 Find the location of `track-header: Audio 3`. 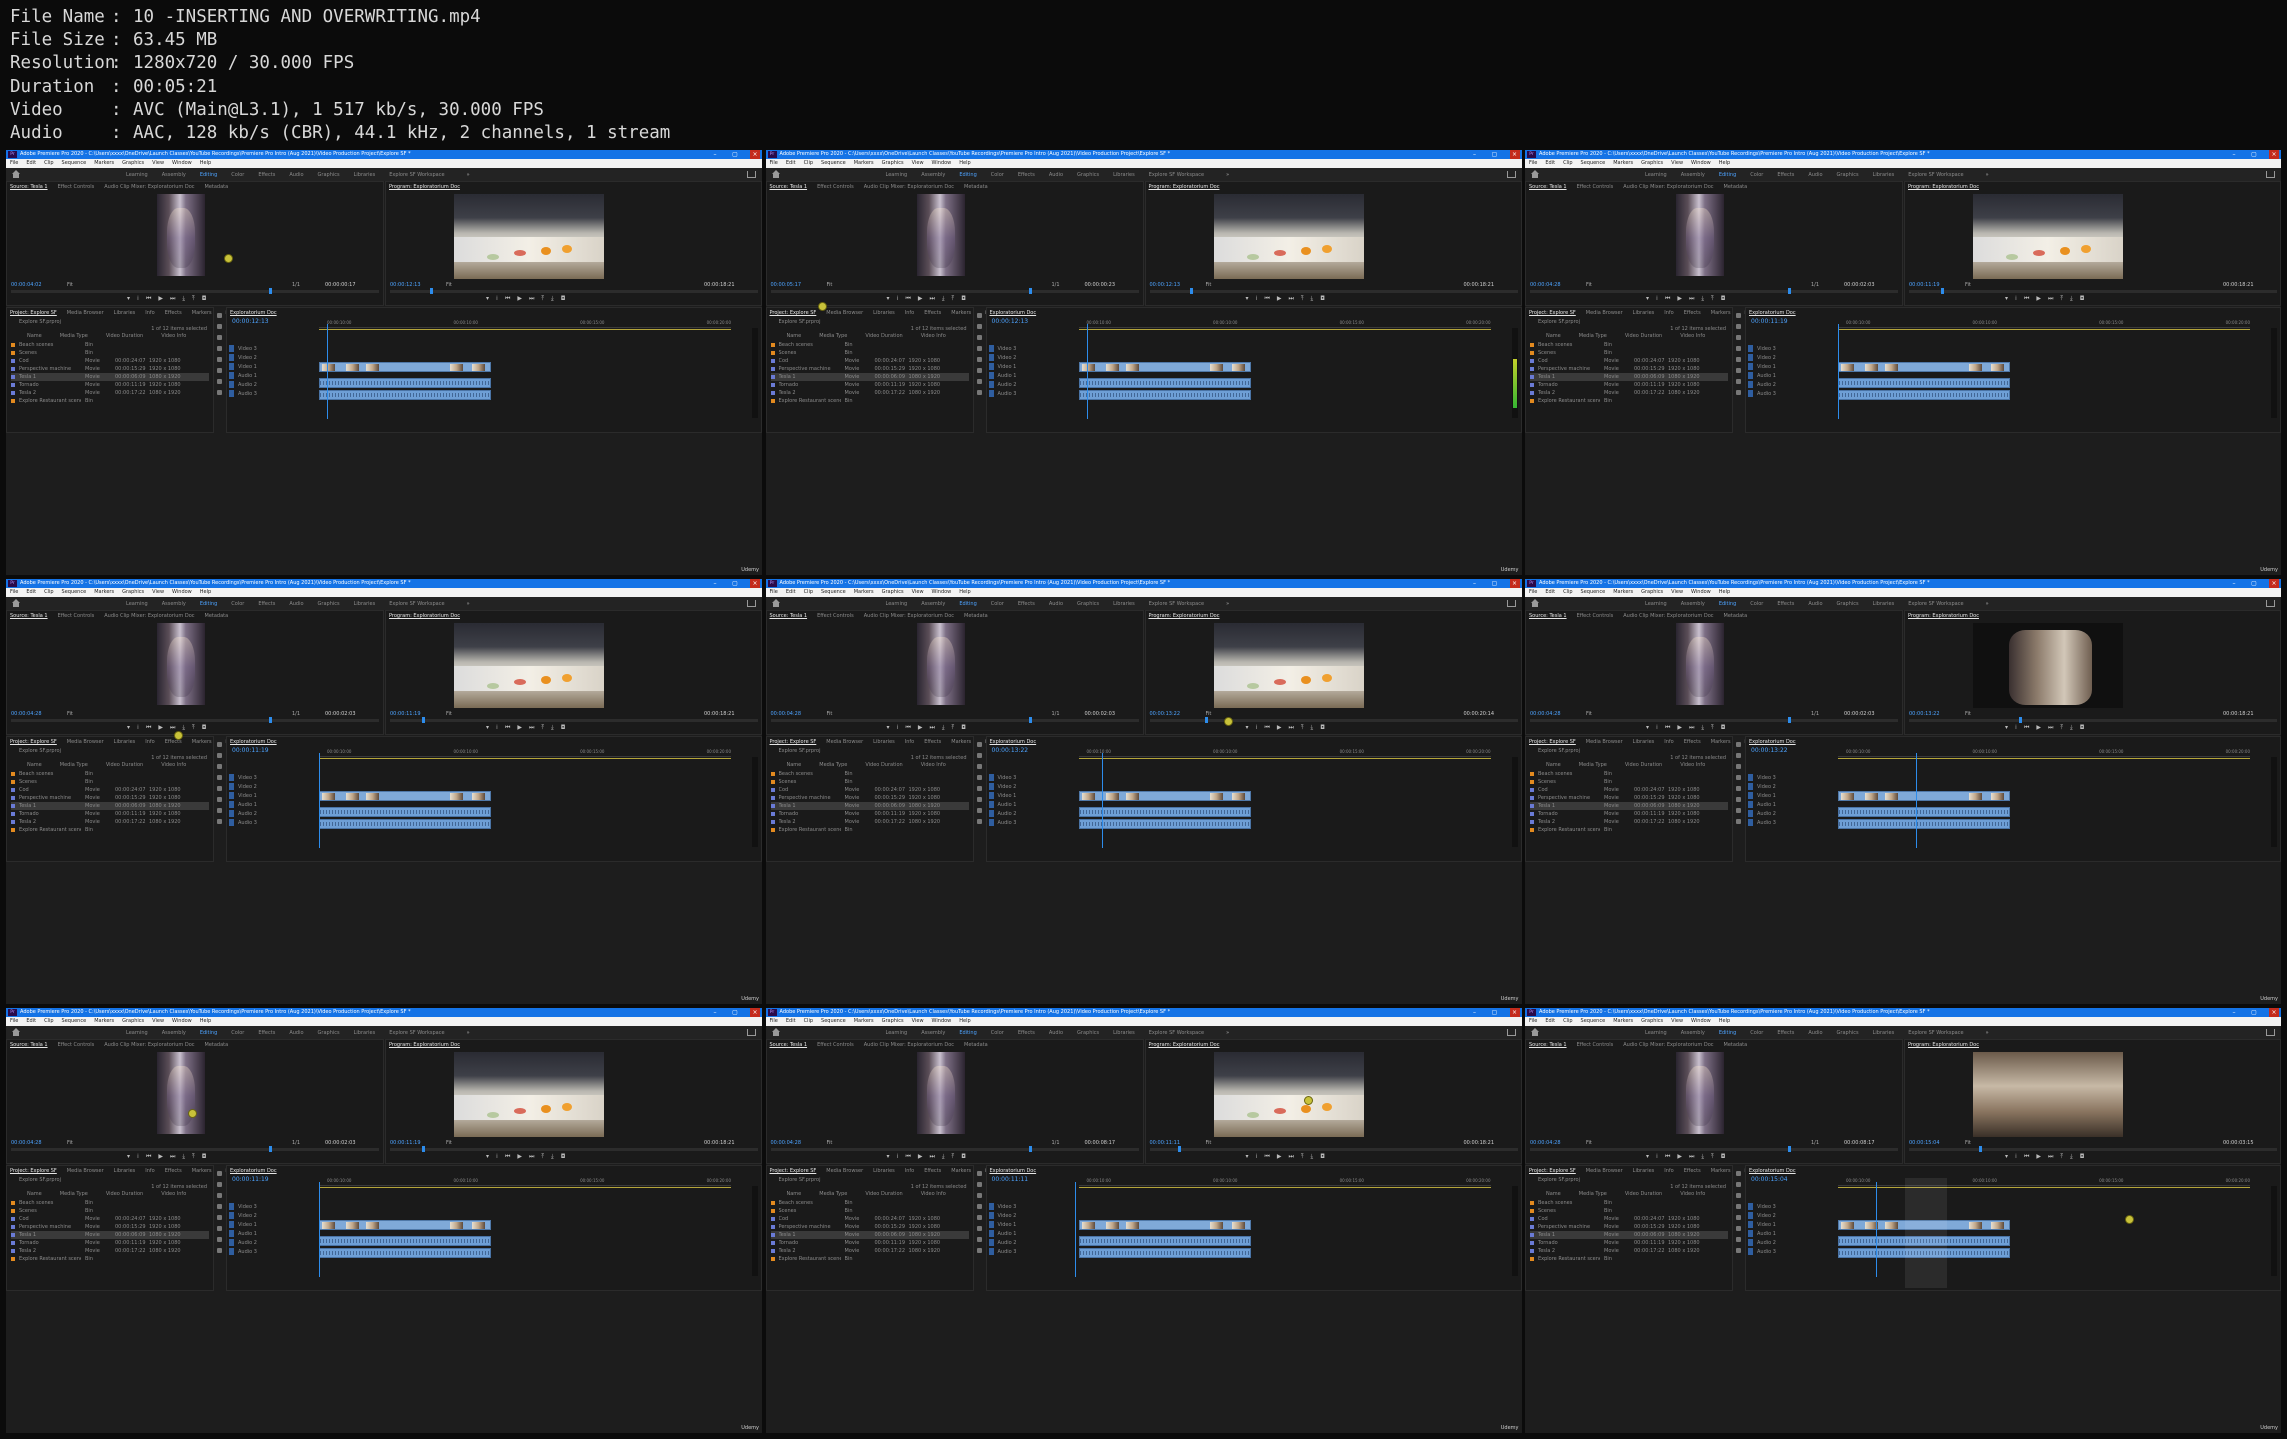

track-header: Audio 3 is located at coordinates (1792, 1251).